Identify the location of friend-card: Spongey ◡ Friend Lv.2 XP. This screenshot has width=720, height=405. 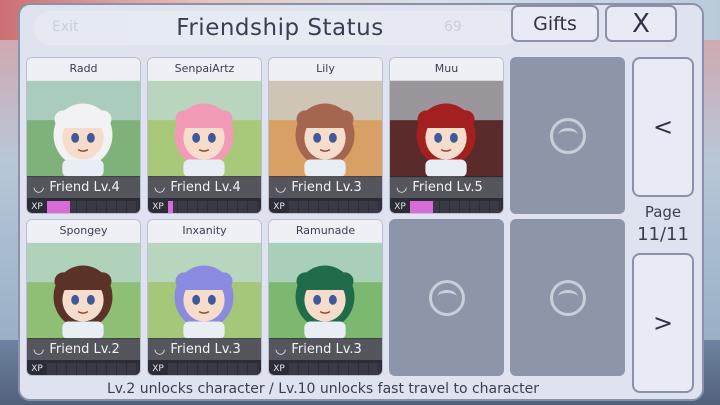
(83, 297).